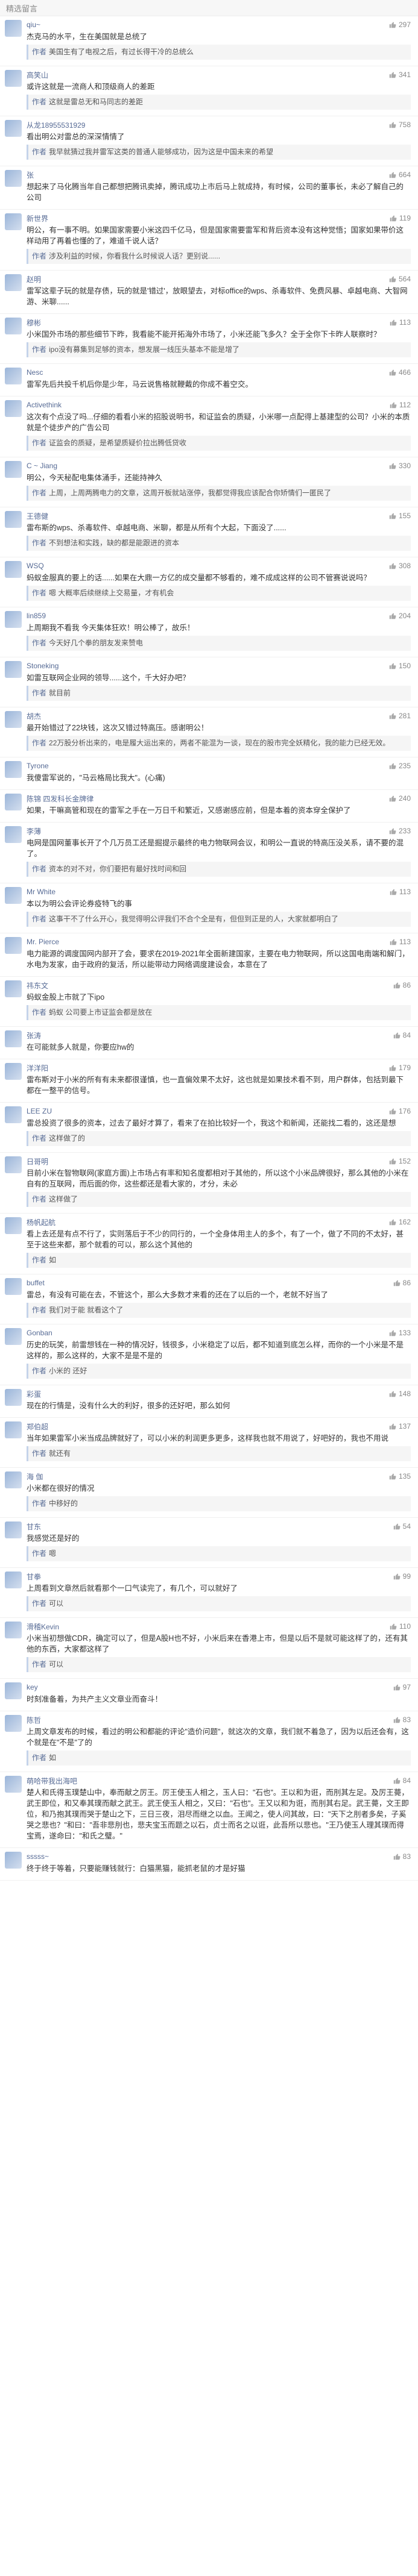 This screenshot has height=2576, width=418. I want to click on commenter-name: 高笑山, so click(37, 75).